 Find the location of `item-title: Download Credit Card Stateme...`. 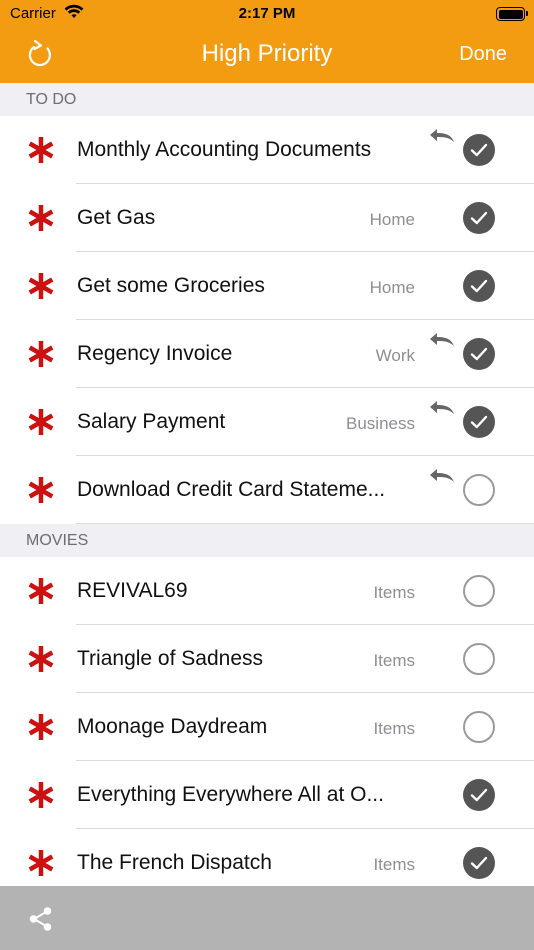

item-title: Download Credit Card Stateme... is located at coordinates (231, 489).